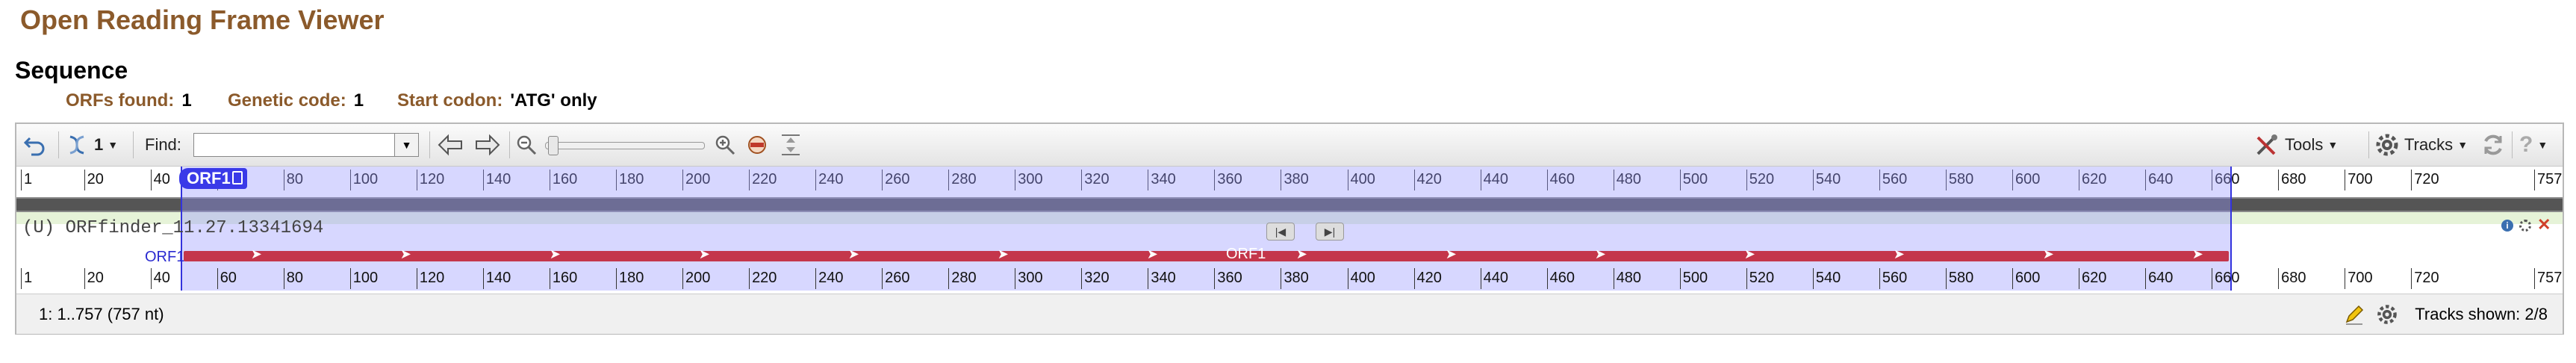  I want to click on fit-vertical-icon, so click(791, 144).